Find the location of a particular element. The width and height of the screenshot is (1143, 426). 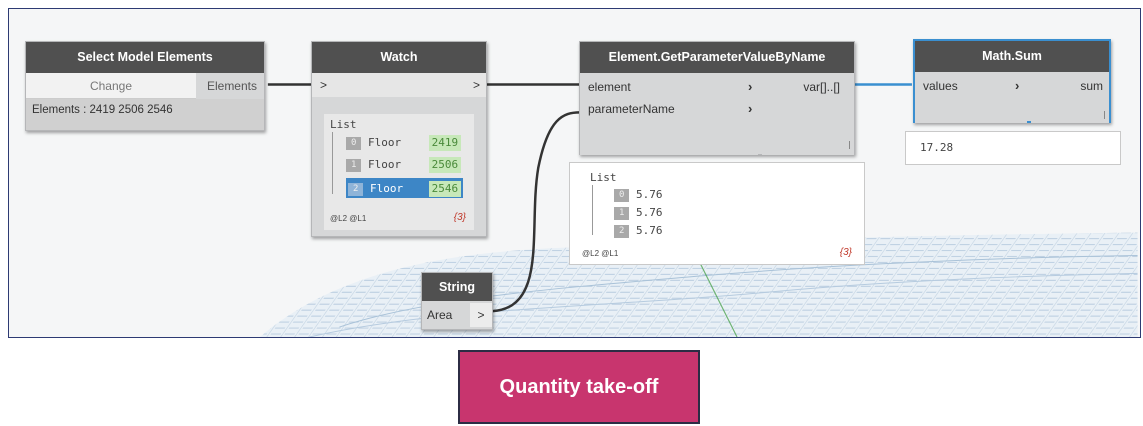

item-value: 2506 is located at coordinates (445, 165).